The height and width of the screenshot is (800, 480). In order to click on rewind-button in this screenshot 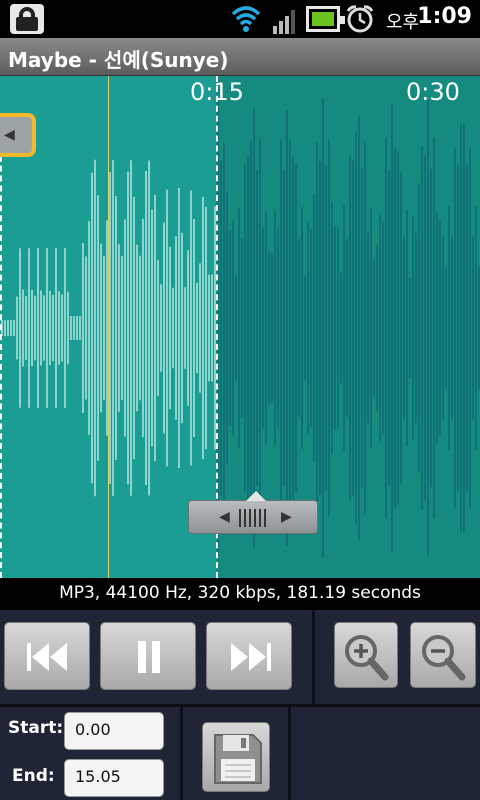, I will do `click(47, 656)`.